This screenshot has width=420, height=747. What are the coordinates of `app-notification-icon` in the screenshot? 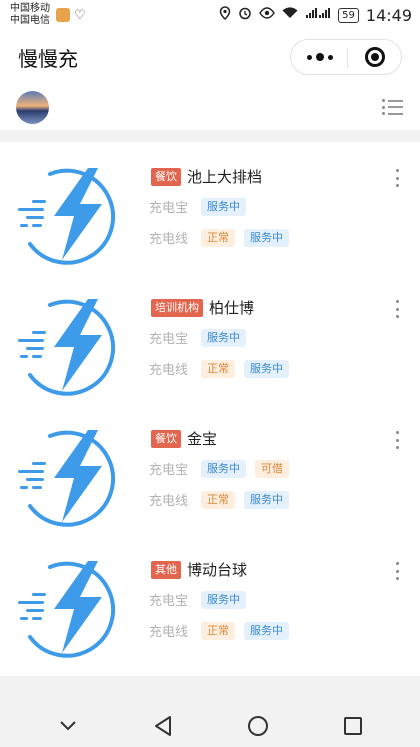 It's located at (63, 15).